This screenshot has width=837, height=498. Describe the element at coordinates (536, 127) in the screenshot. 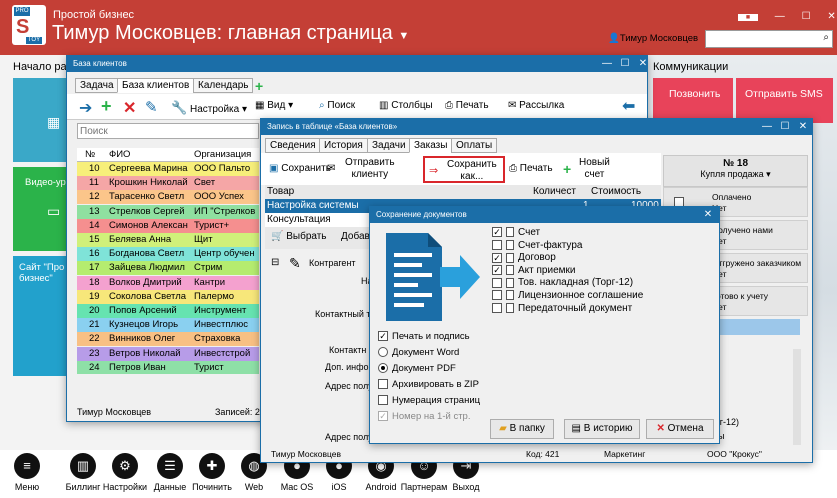

I see `record-titlebar: Запись в таблице «База клиентов» — ☐ ✕` at that location.